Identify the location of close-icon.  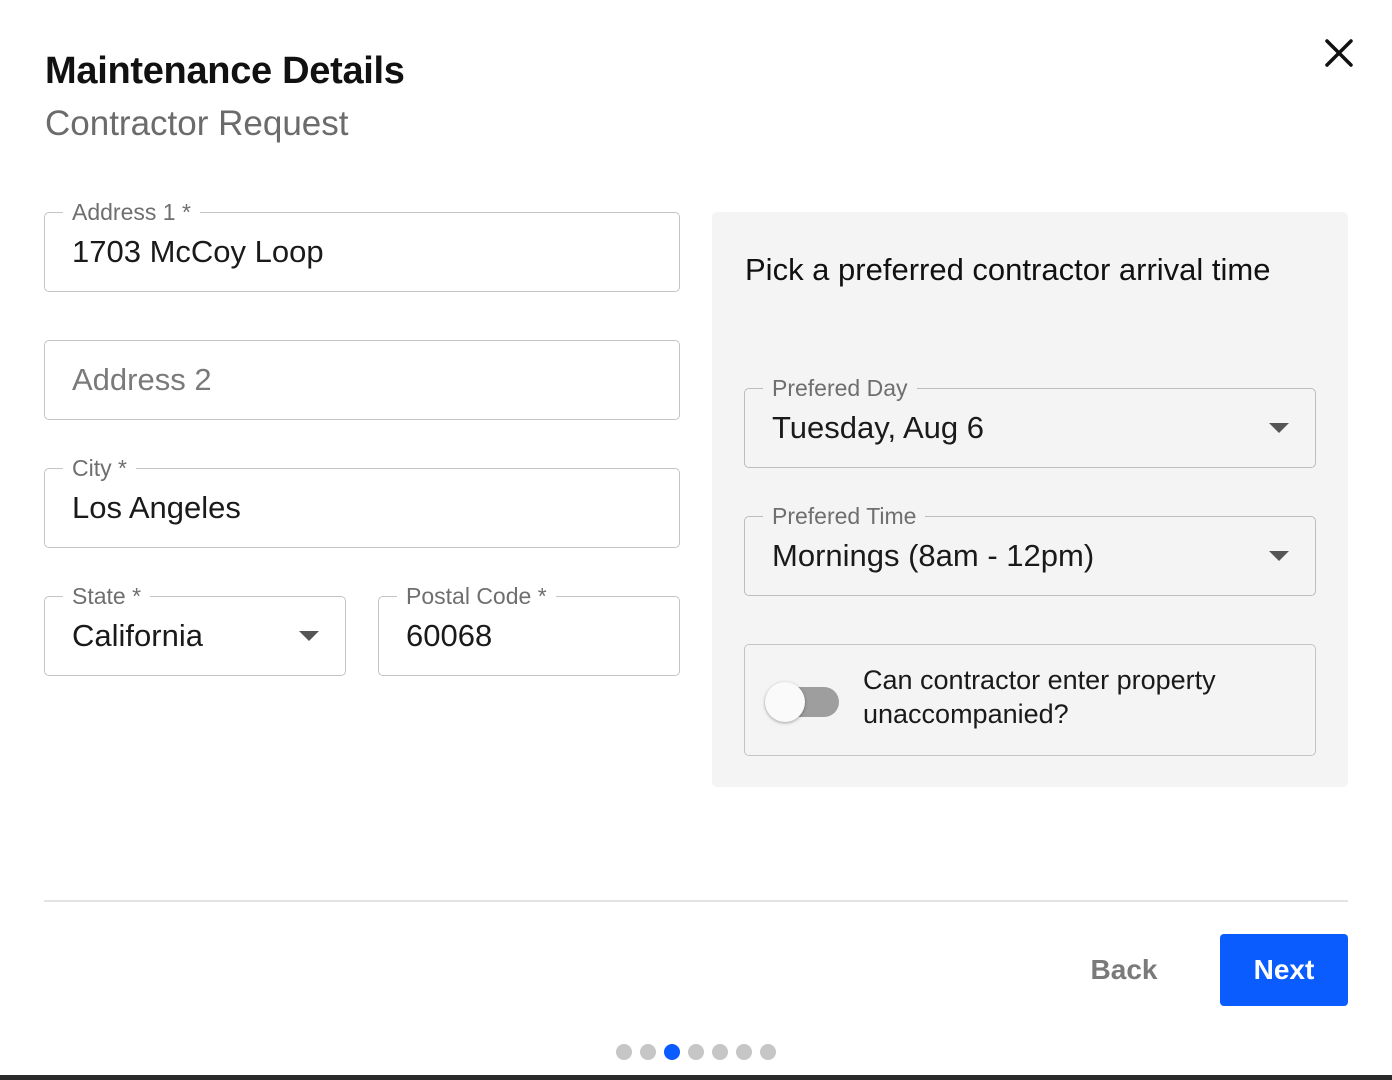
(1339, 53).